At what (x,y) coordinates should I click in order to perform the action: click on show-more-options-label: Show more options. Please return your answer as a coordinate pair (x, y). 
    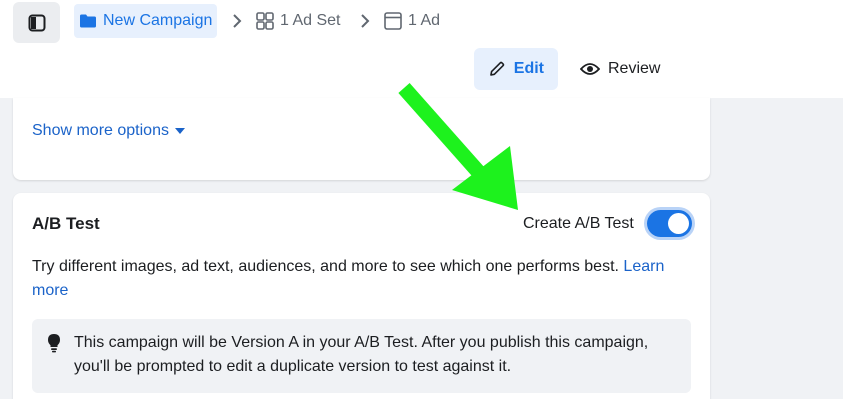
    Looking at the image, I should click on (100, 130).